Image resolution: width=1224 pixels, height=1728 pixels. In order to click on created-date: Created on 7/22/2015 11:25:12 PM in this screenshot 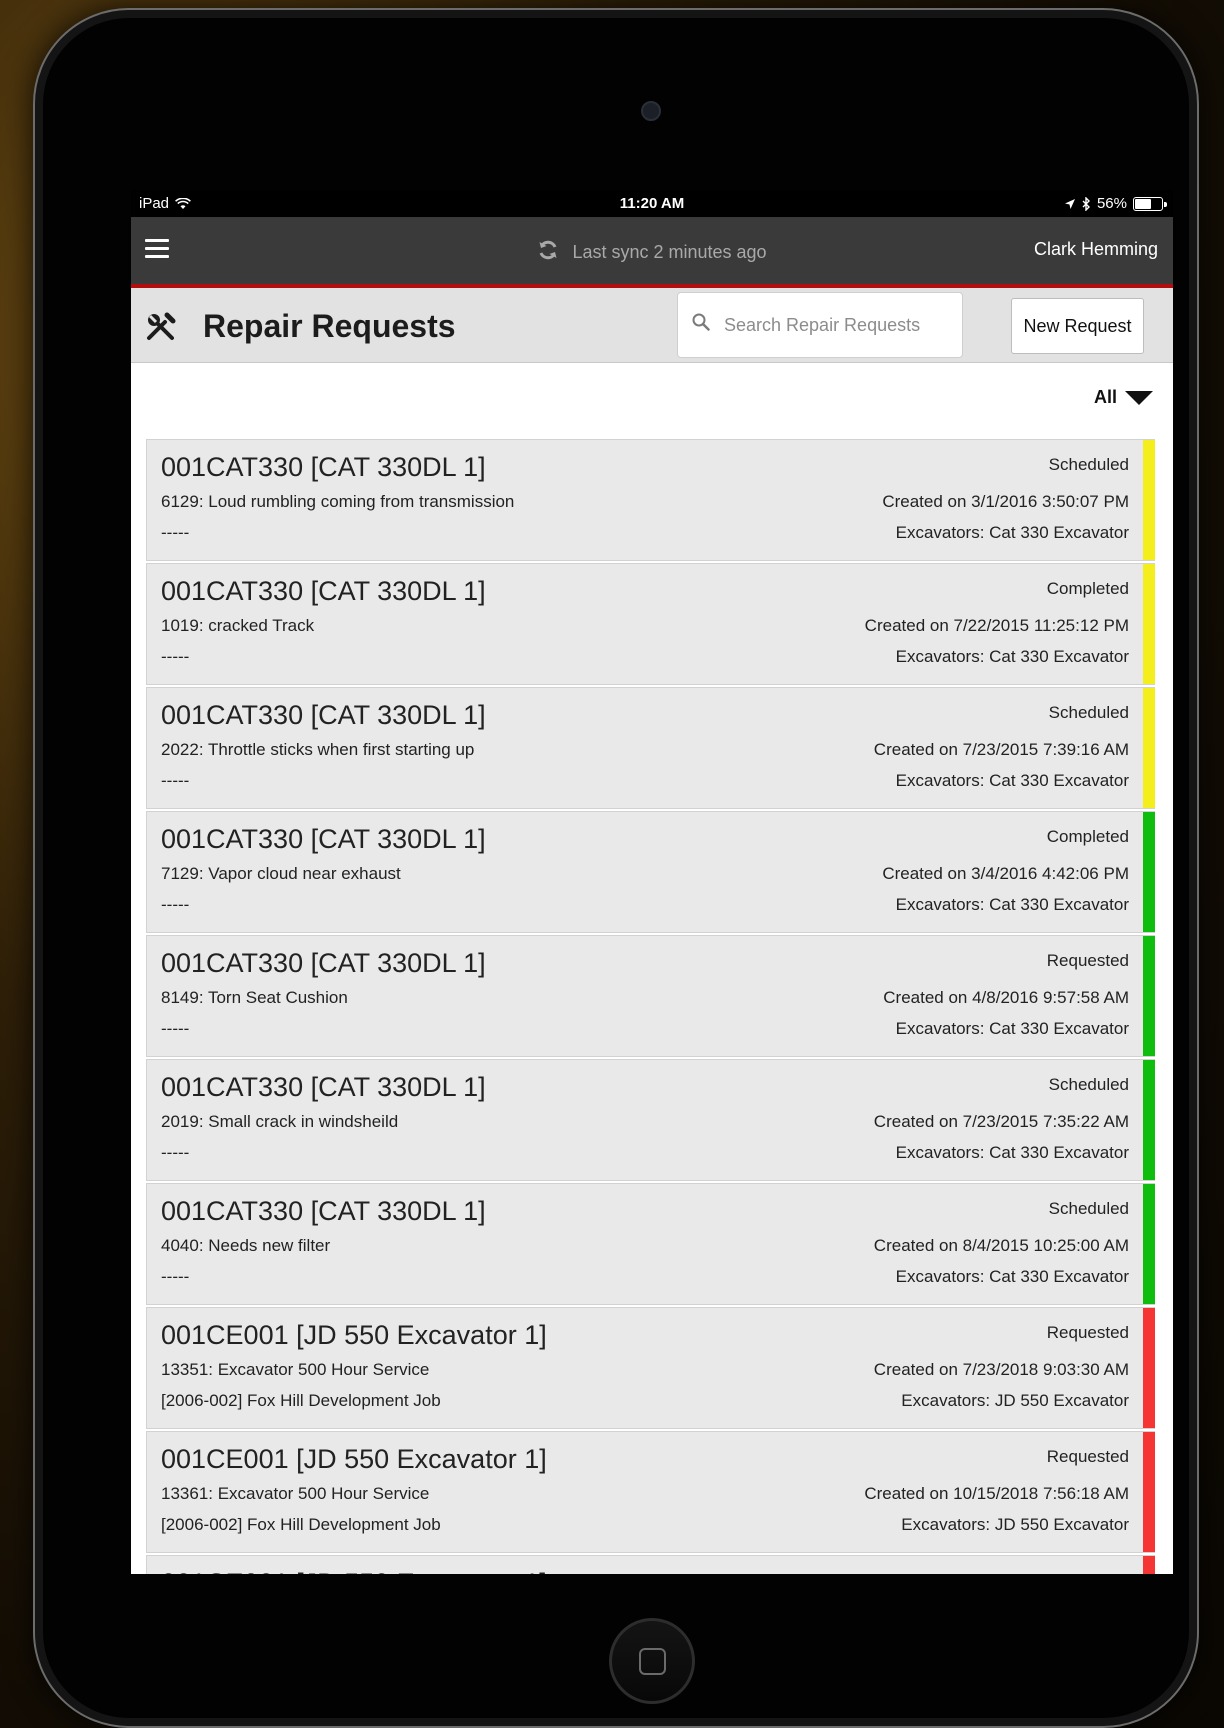, I will do `click(996, 625)`.